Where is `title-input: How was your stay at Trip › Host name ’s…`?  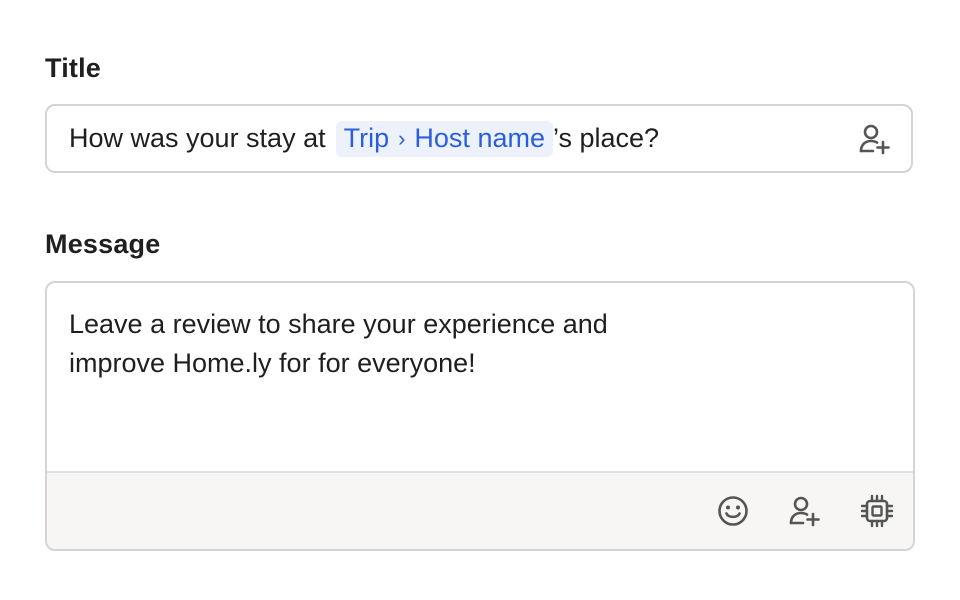 title-input: How was your stay at Trip › Host name ’s… is located at coordinates (479, 138).